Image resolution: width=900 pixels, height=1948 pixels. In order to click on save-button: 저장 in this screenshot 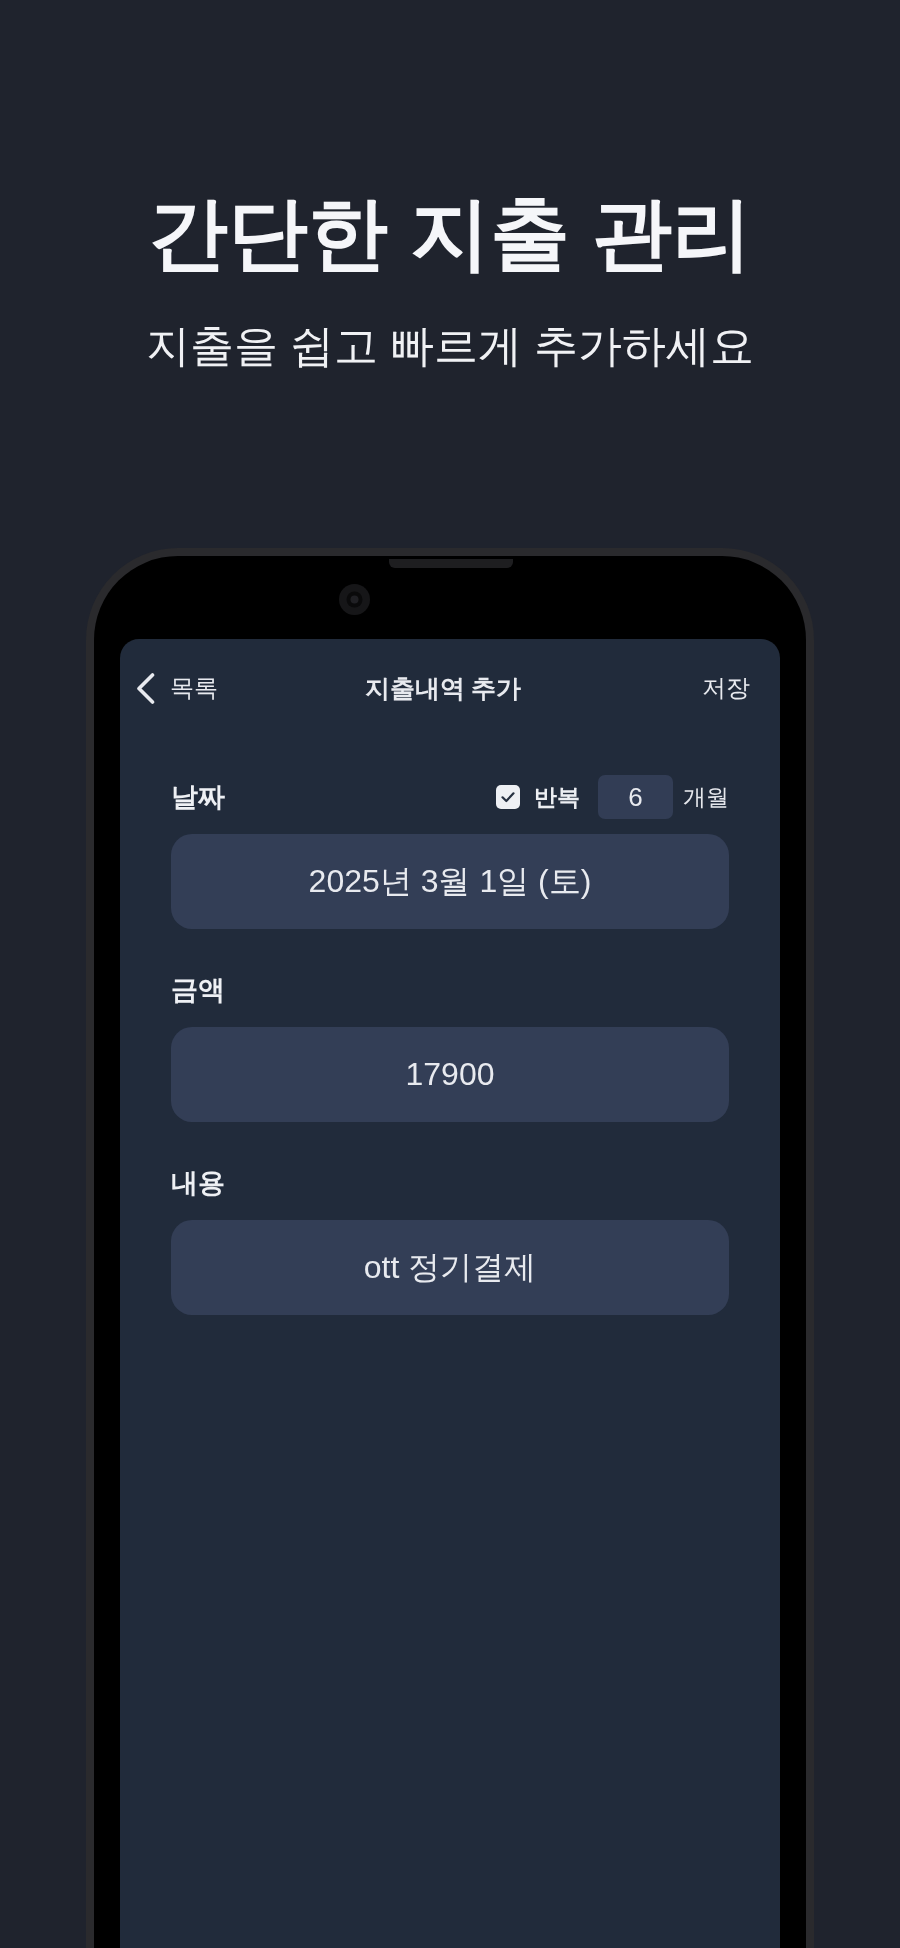, I will do `click(726, 688)`.